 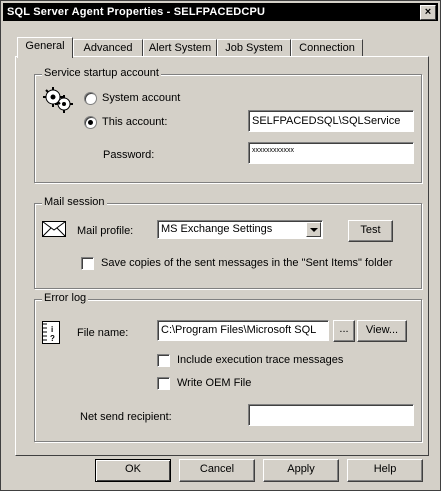 I want to click on mail-profile-label: Mail profile:, so click(x=105, y=231).